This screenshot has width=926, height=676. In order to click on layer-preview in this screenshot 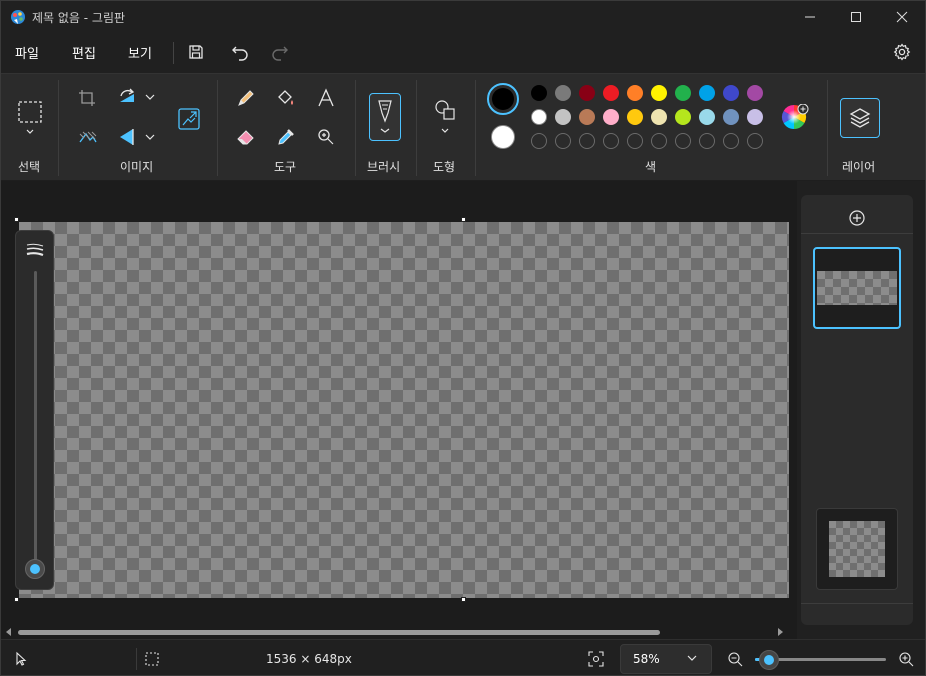, I will do `click(857, 288)`.